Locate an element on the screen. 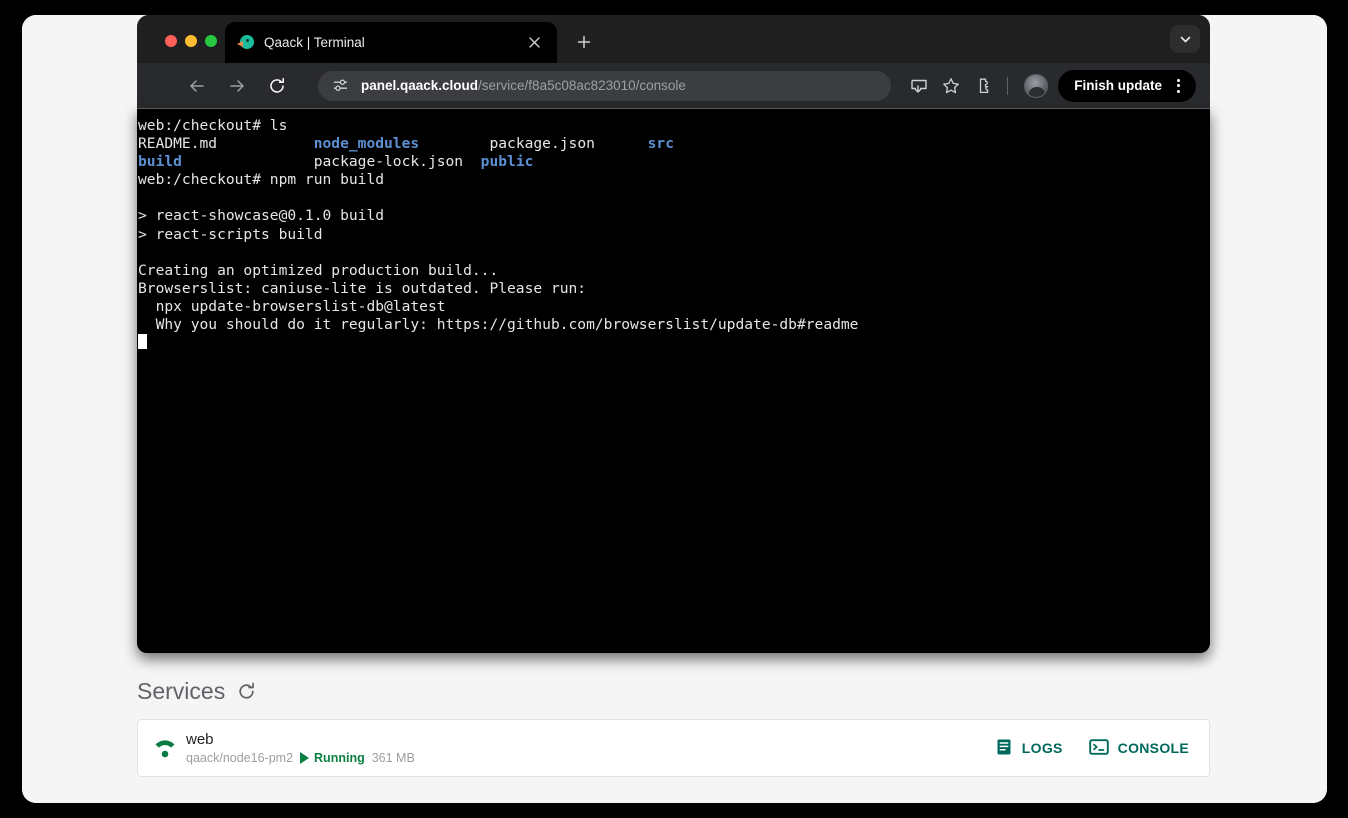 The height and width of the screenshot is (818, 1348). terminal-line: web:/checkout# ls is located at coordinates (213, 125).